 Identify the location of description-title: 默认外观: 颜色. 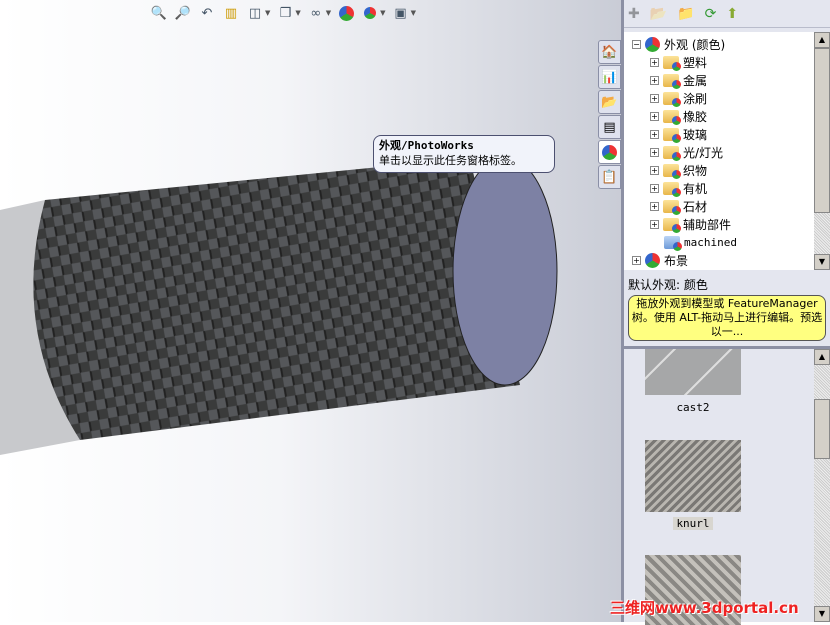
(668, 285).